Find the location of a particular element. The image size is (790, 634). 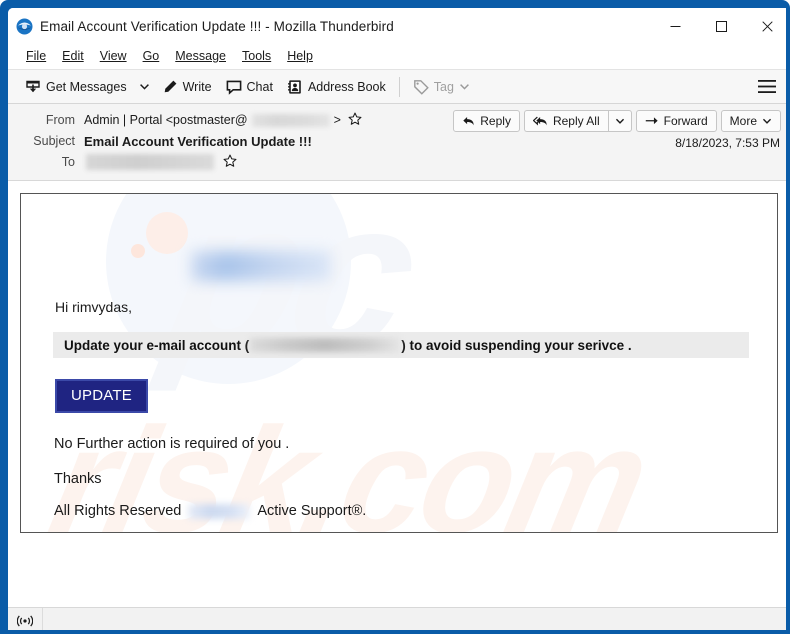

more-button: More is located at coordinates (750, 121).